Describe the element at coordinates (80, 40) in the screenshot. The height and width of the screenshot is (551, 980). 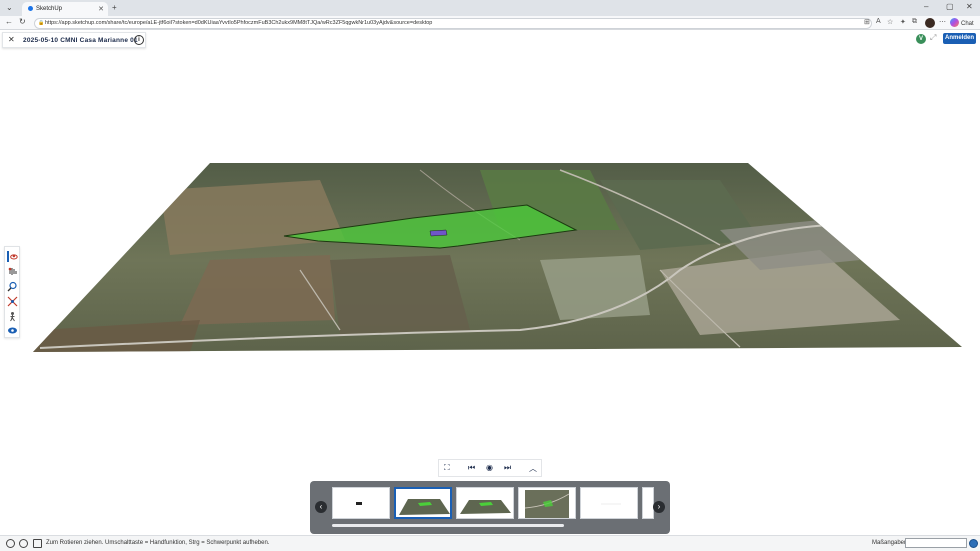
I see `model-title: 2025-05-10 CMNI Casa Marianne 01` at that location.